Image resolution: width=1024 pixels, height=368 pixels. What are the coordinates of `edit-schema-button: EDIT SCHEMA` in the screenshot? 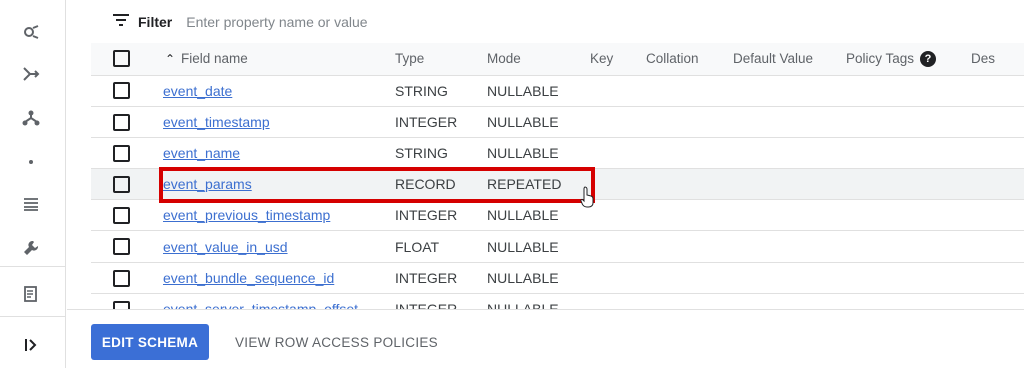 It's located at (150, 342).